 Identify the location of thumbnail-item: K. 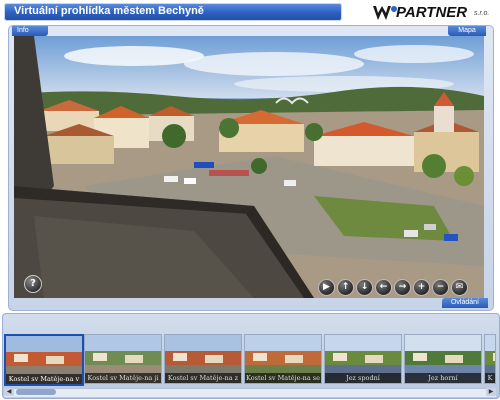
(490, 359).